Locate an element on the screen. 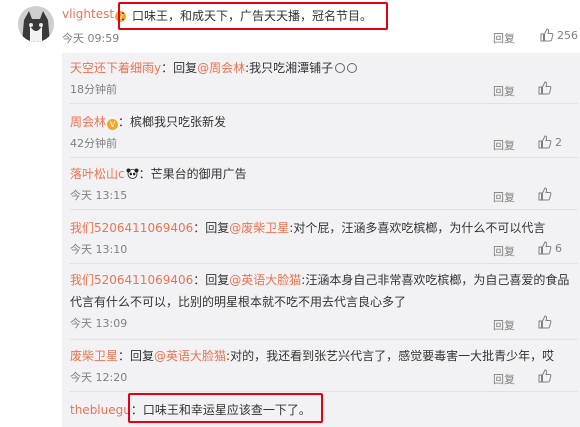 The height and width of the screenshot is (427, 580). reply-time: 今天 12:20 is located at coordinates (99, 377).